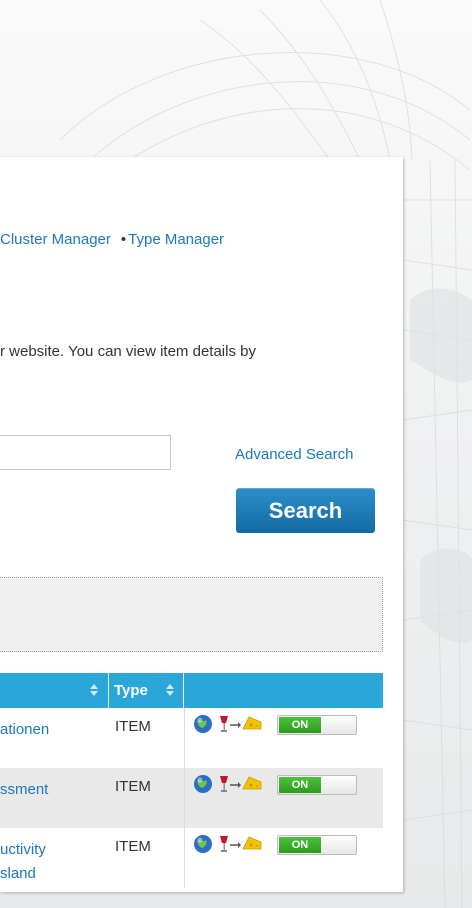  Describe the element at coordinates (173, 691) in the screenshot. I see `sort-type-icon` at that location.